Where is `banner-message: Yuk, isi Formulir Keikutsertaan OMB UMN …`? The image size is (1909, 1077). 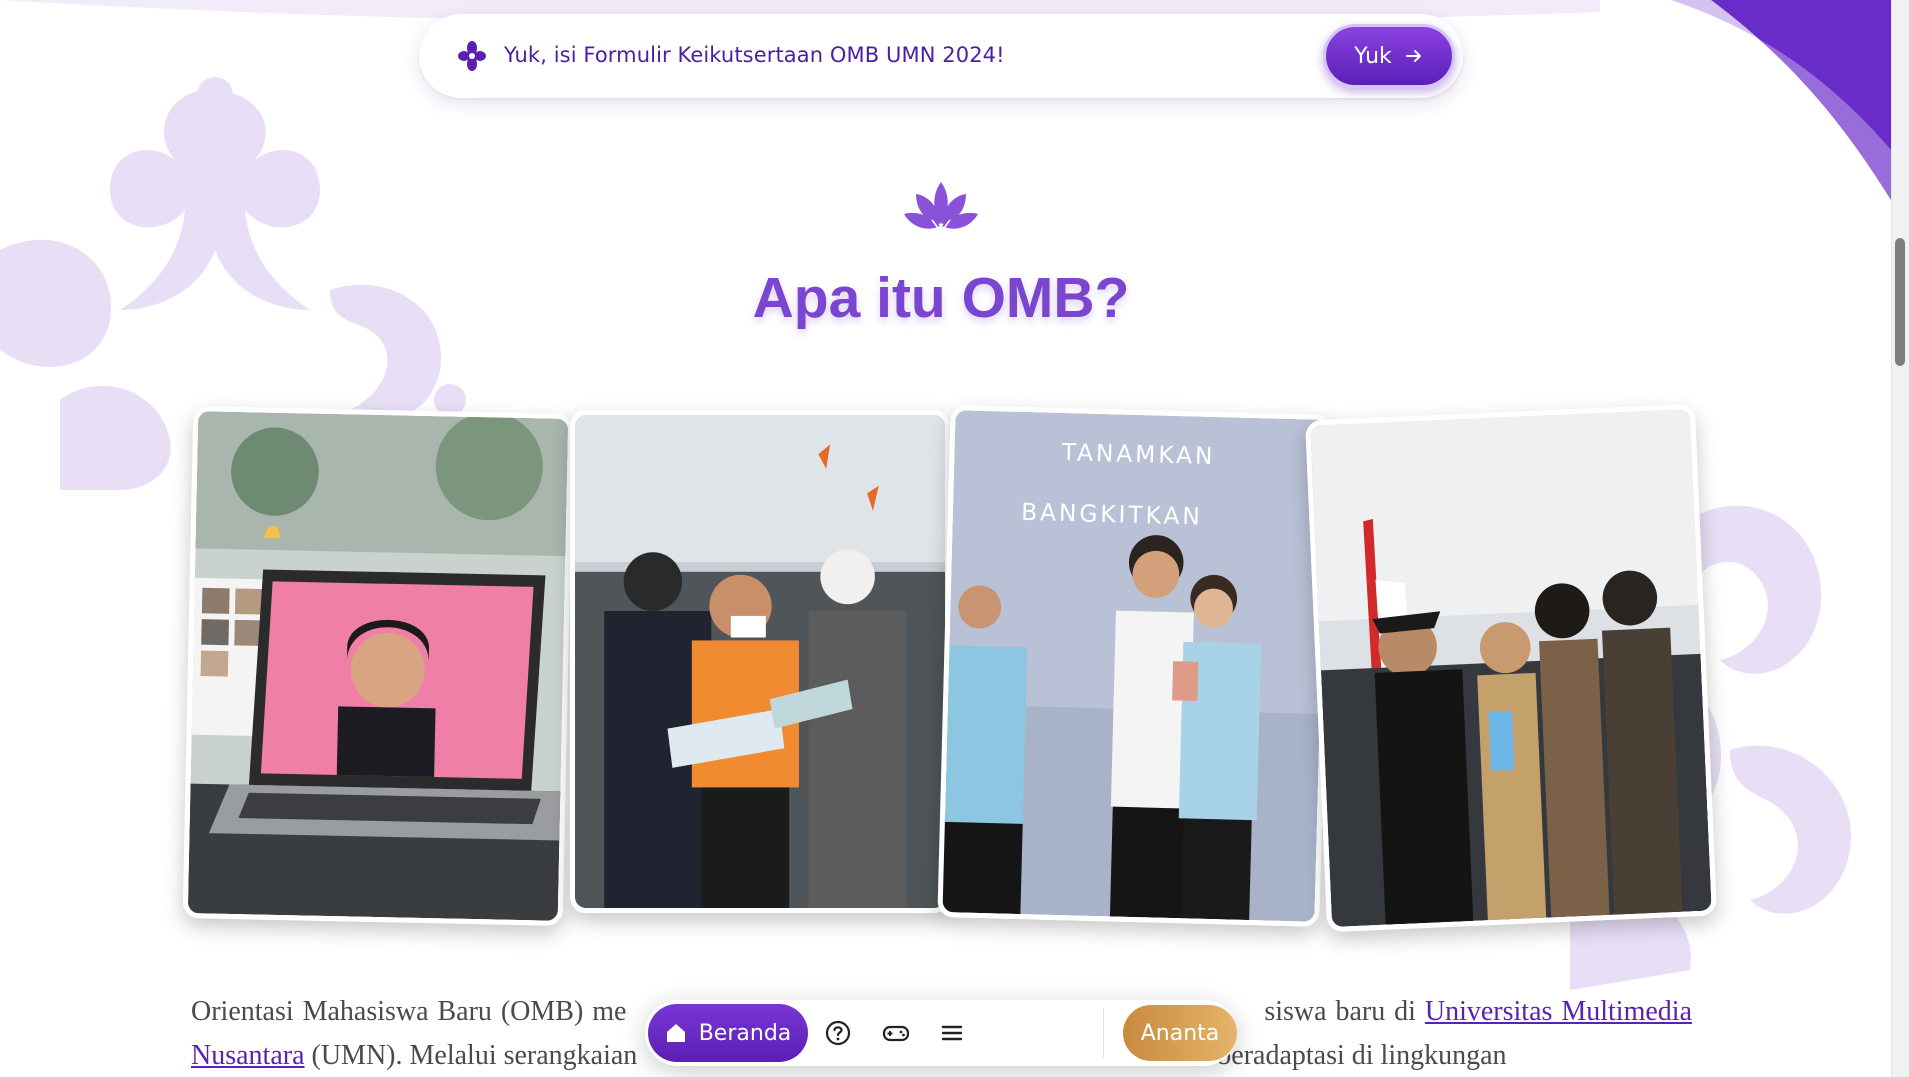 banner-message: Yuk, isi Formulir Keikutsertaan OMB UMN … is located at coordinates (754, 55).